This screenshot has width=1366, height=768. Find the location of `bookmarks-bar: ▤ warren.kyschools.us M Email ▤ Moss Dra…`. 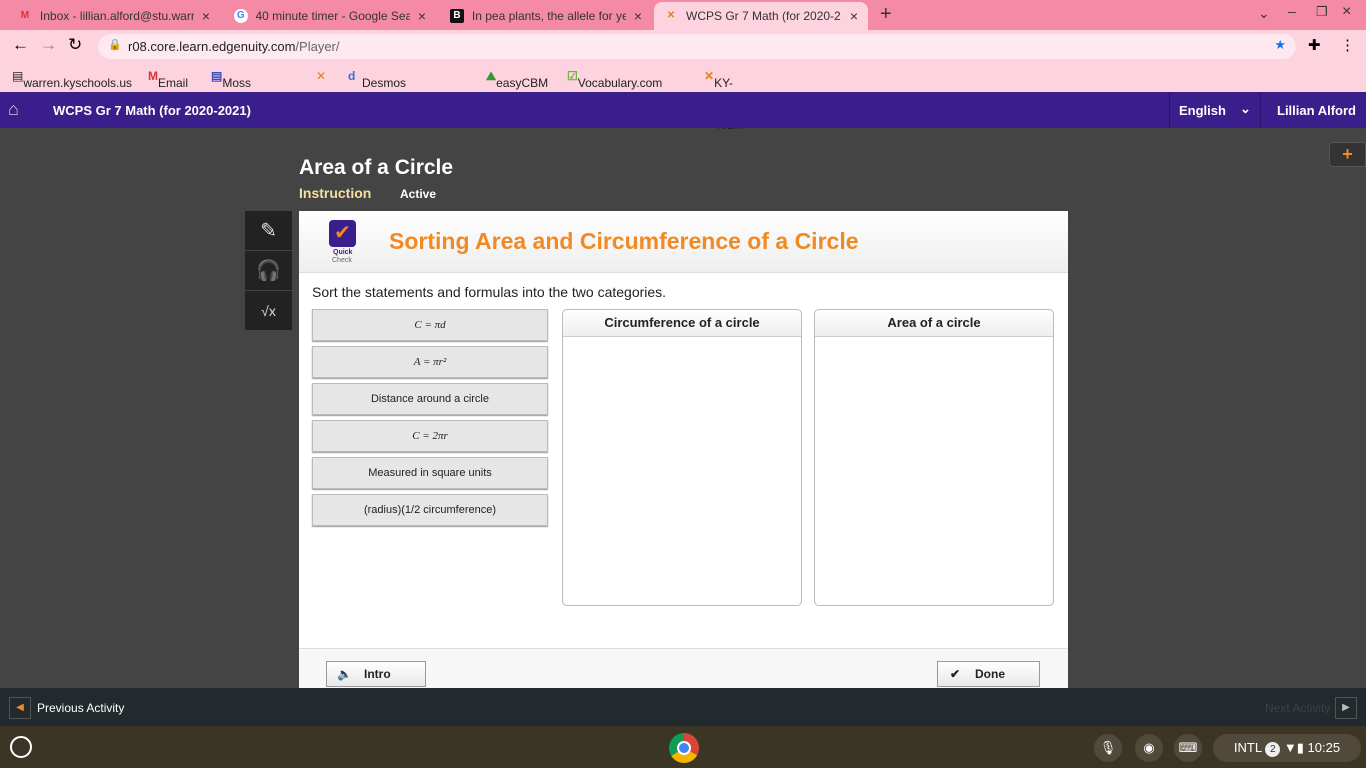

bookmarks-bar: ▤ warren.kyschools.us M Email ▤ Moss Dra… is located at coordinates (683, 97).